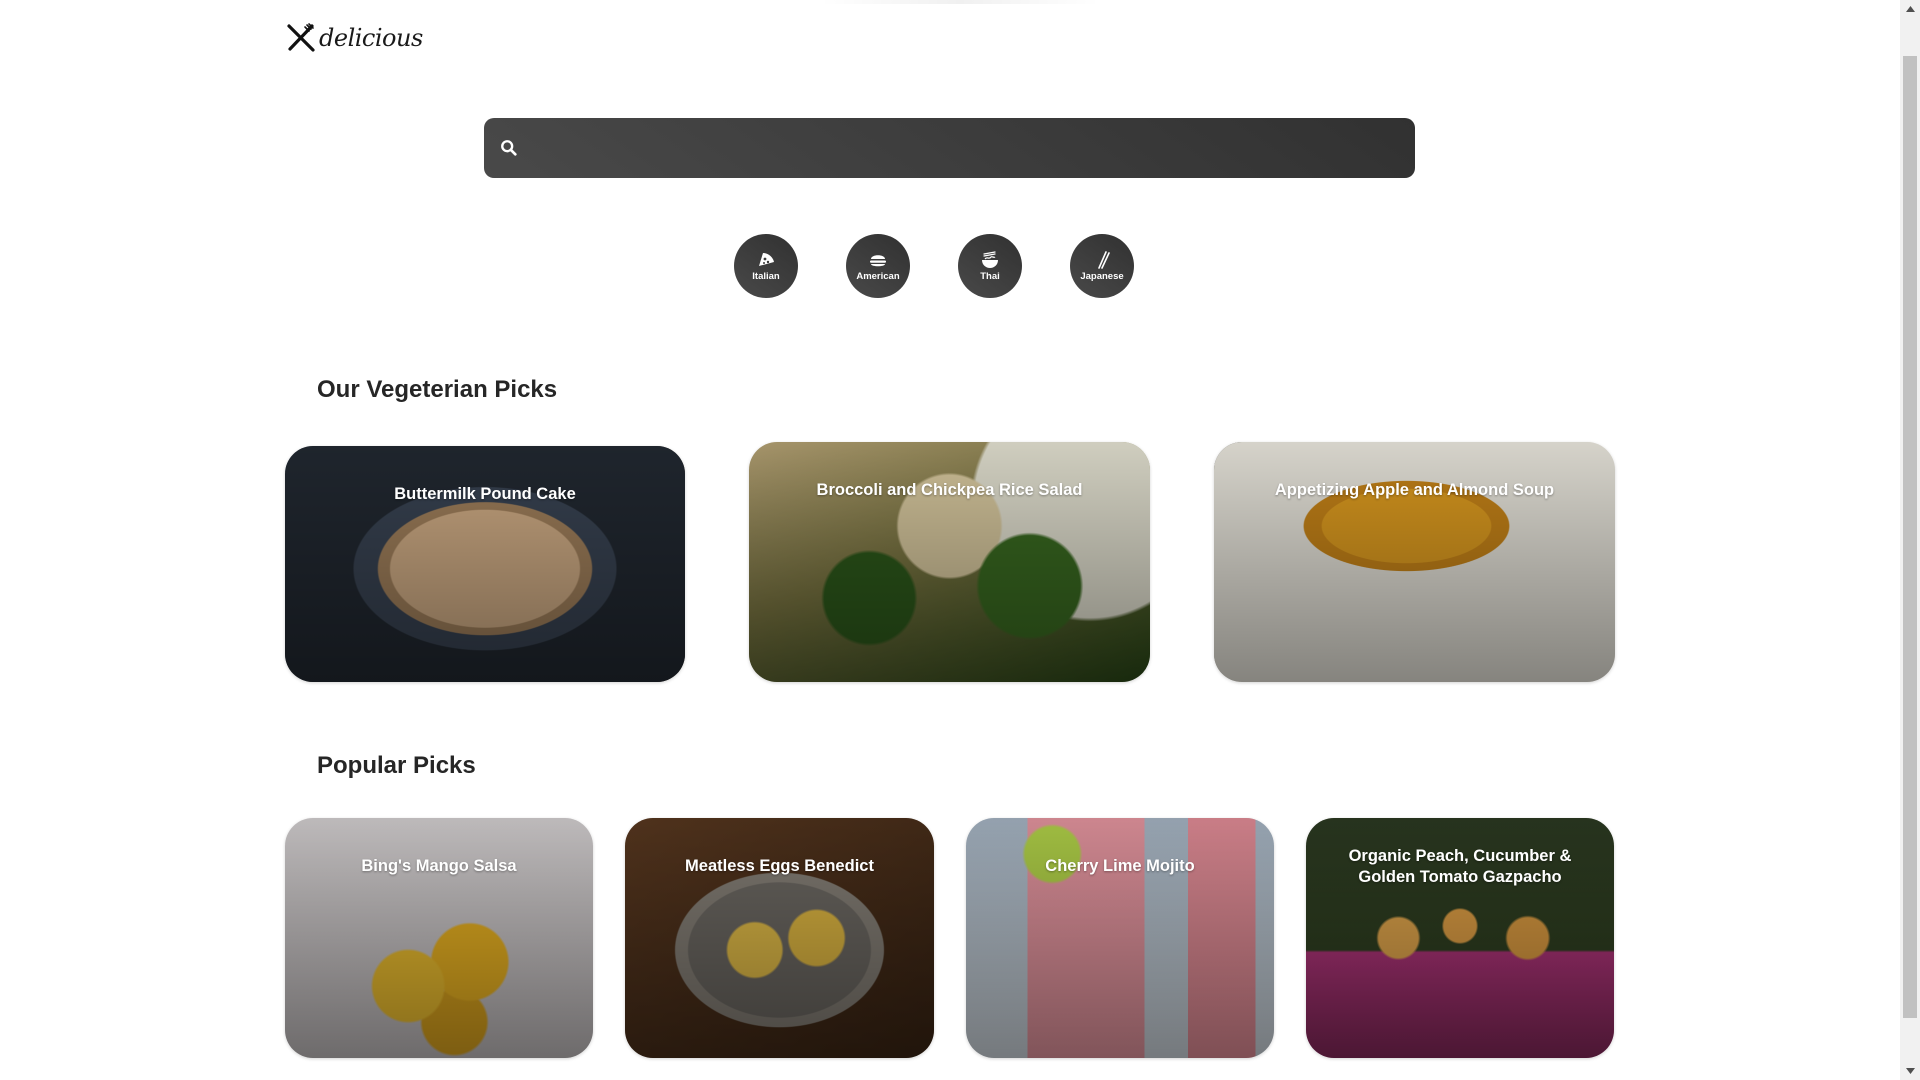 The height and width of the screenshot is (1080, 1920). I want to click on search-input, so click(973, 148).